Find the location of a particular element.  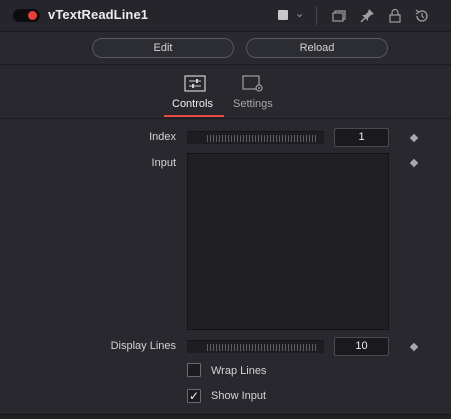

enable-dot is located at coordinates (32, 15).